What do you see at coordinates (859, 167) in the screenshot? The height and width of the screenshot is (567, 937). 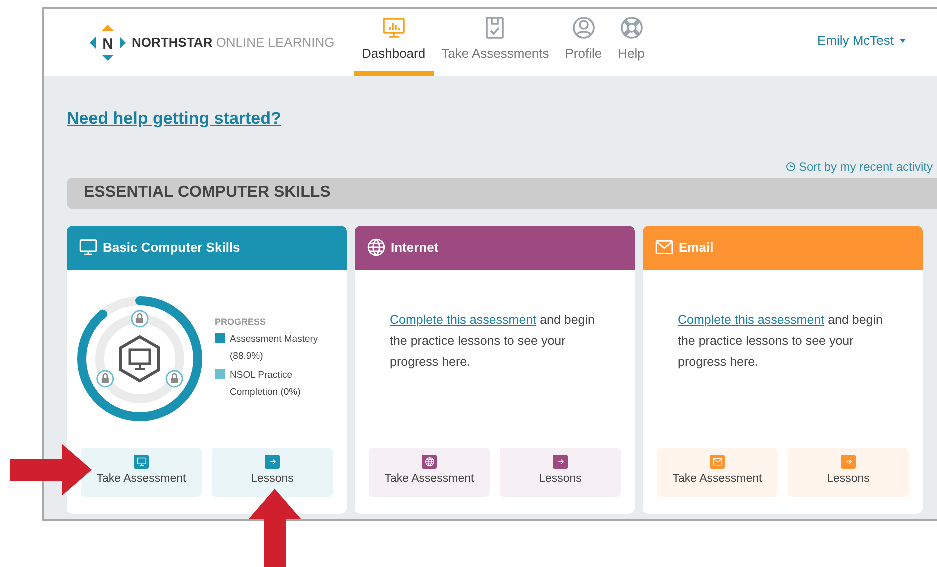 I see `sort-link: Sort by my recent activity` at bounding box center [859, 167].